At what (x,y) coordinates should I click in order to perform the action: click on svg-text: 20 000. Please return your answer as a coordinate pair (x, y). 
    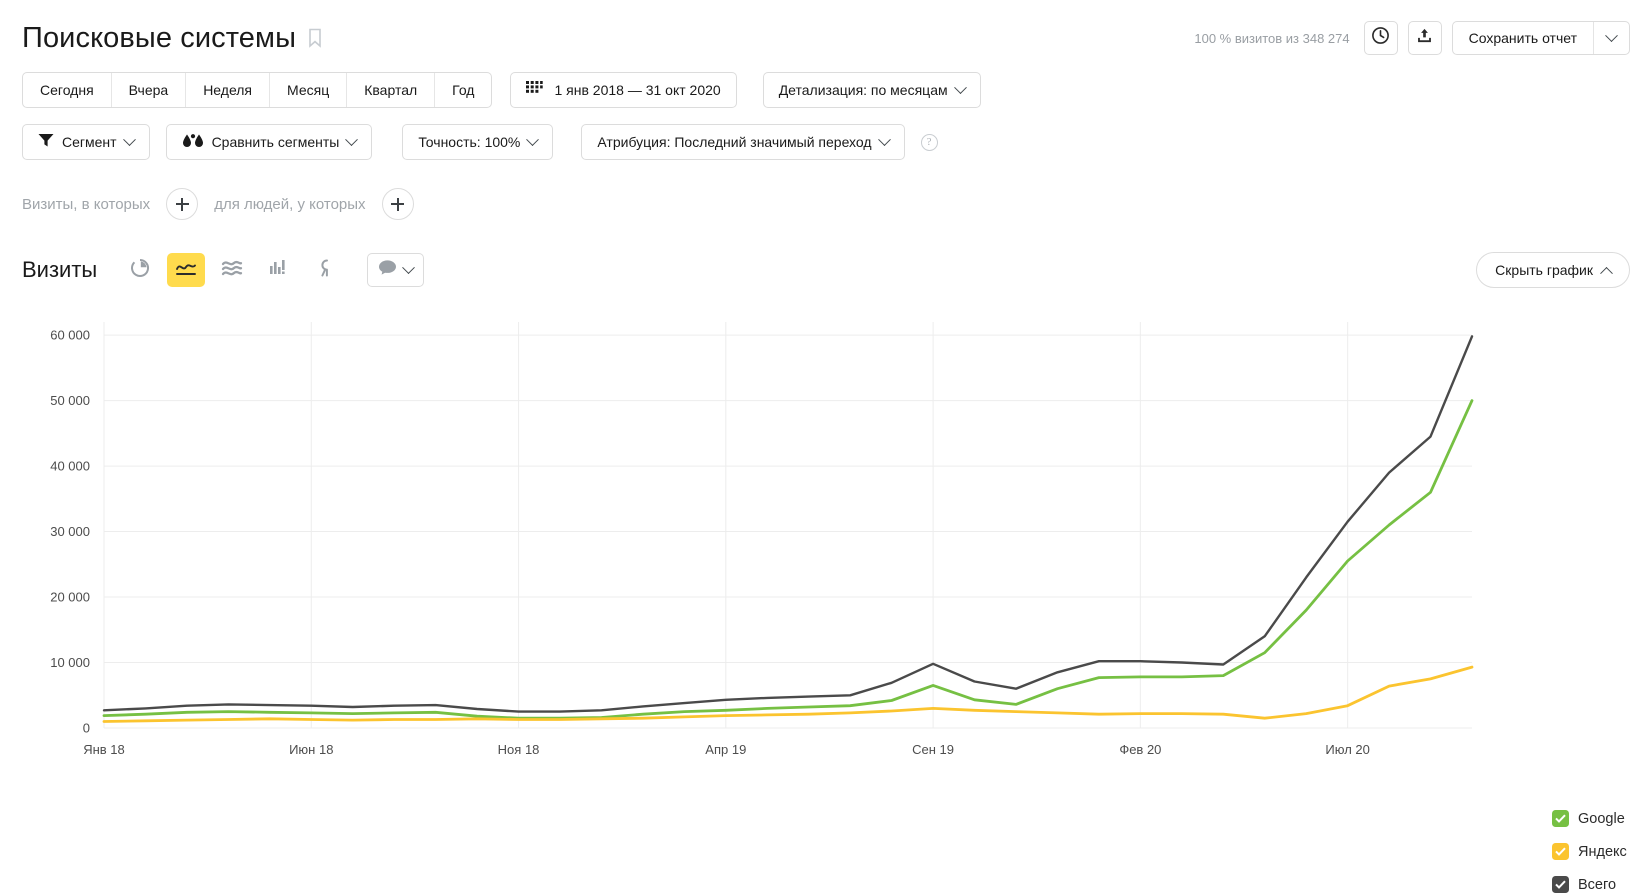
    Looking at the image, I should click on (70, 597).